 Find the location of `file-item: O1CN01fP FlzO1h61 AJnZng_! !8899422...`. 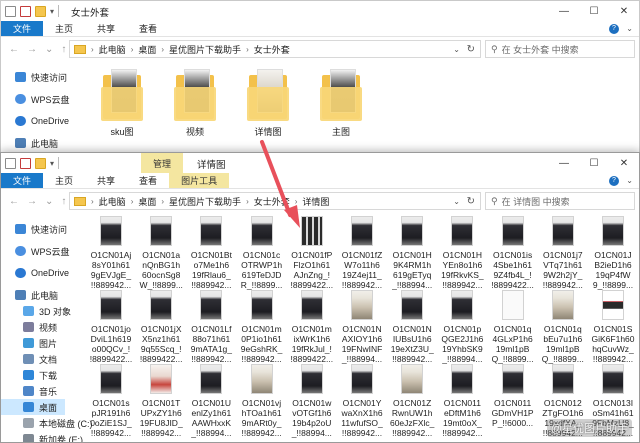

file-item: O1CN01fP FlzO1h61 AJnZng_! !8899422... is located at coordinates (312, 253).